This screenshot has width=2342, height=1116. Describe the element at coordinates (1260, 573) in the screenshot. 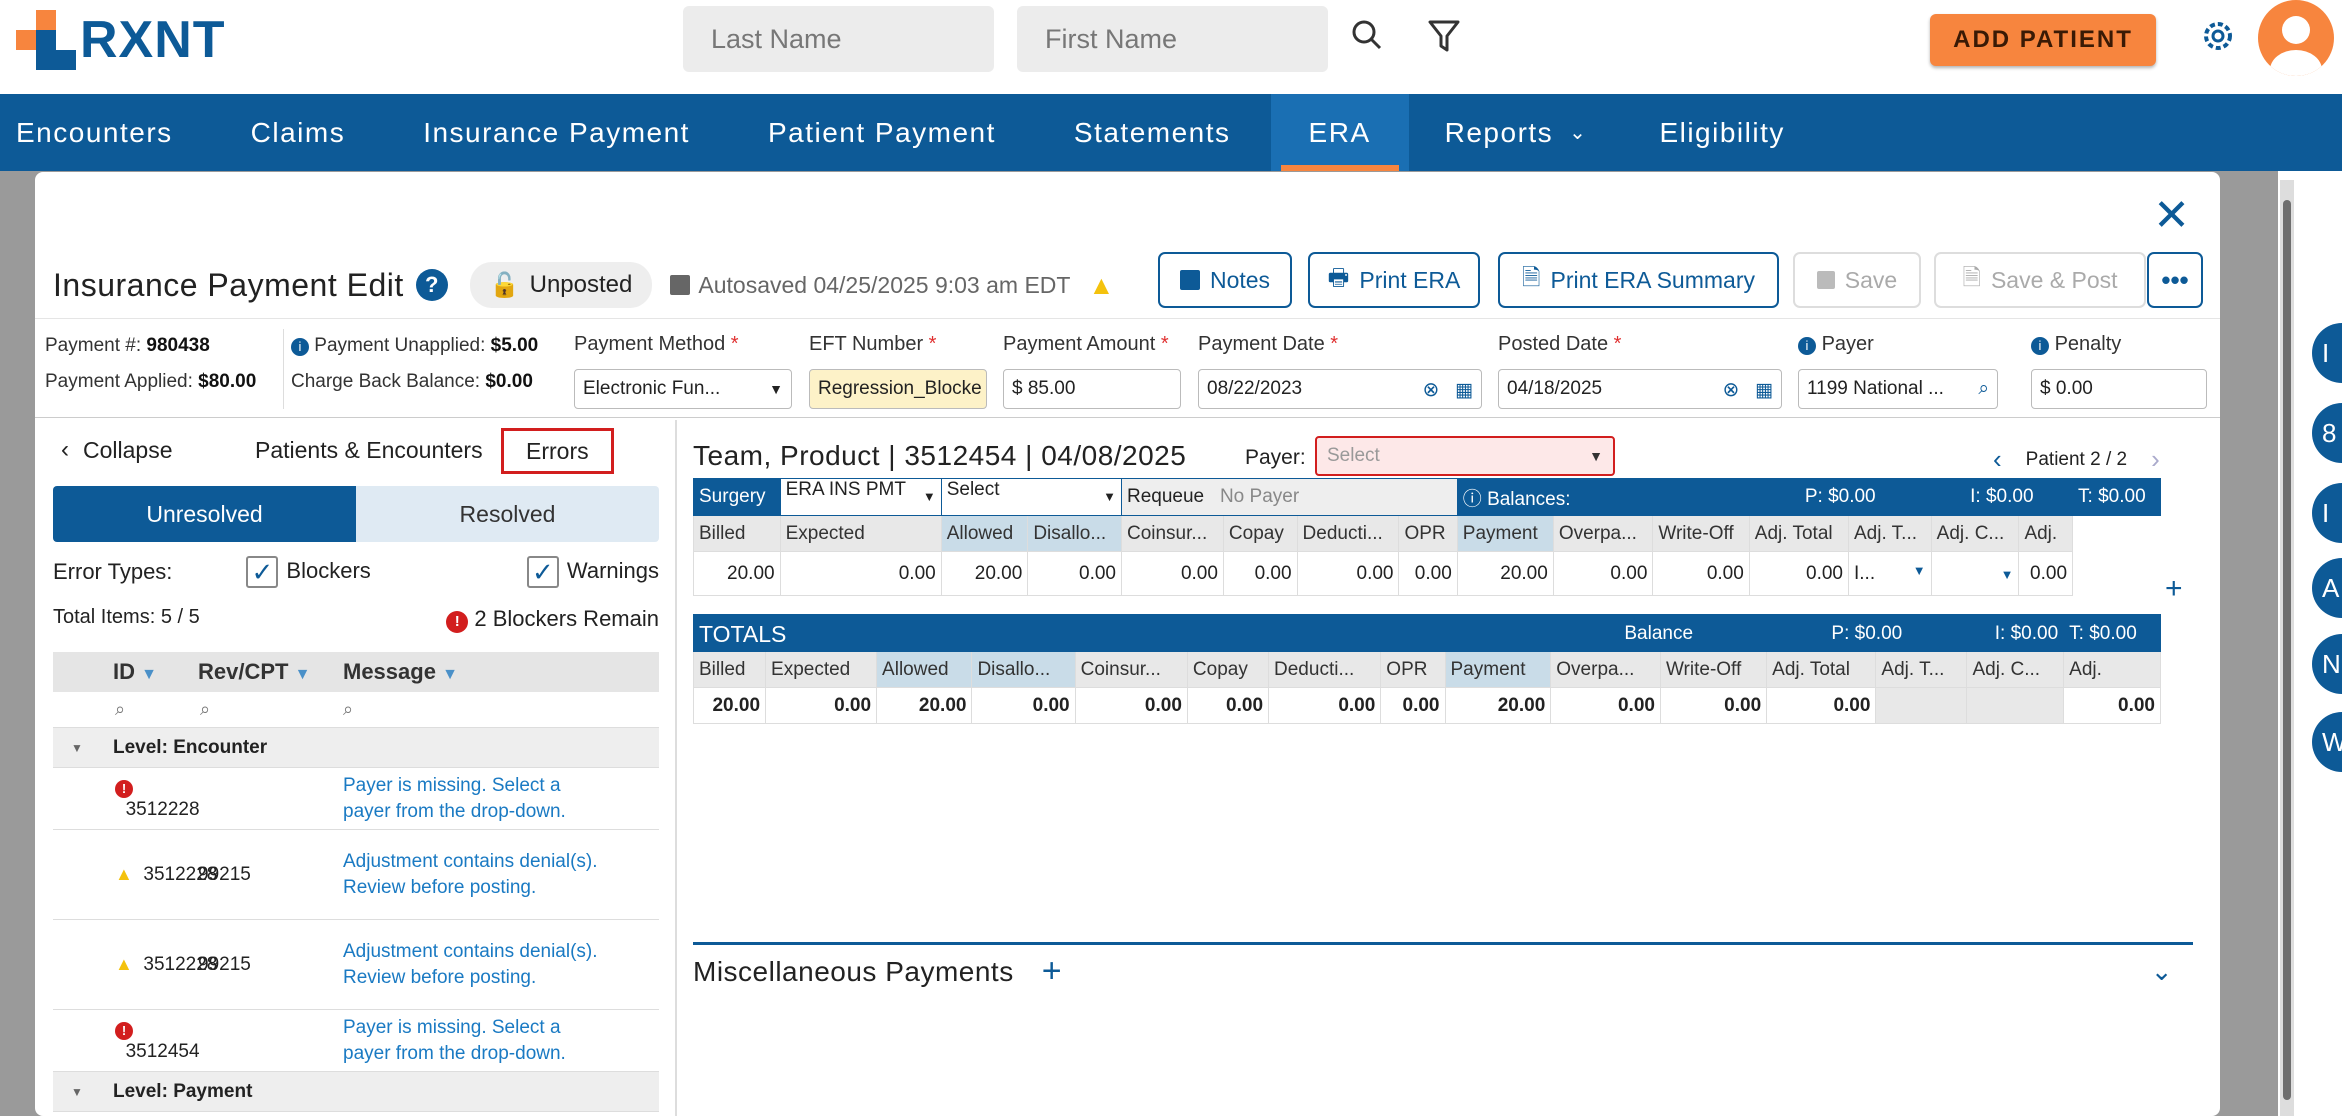

I see `copay-input: 0.00` at that location.